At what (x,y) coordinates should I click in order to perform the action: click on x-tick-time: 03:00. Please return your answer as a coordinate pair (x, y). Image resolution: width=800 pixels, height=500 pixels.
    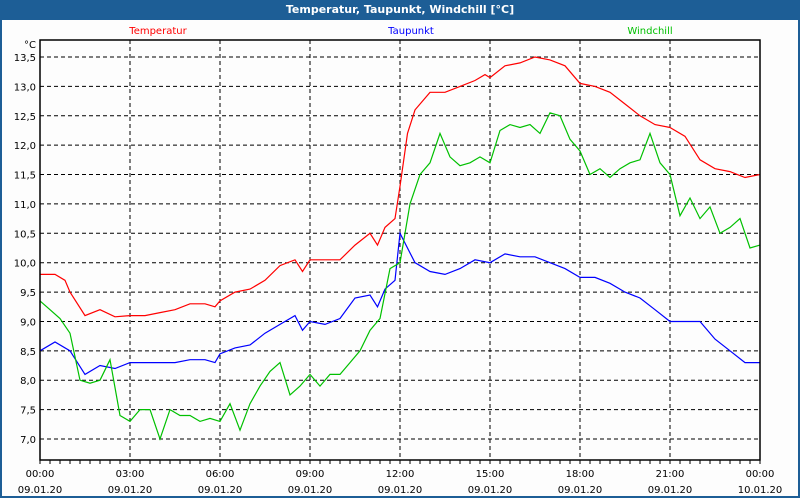
    Looking at the image, I should click on (130, 474).